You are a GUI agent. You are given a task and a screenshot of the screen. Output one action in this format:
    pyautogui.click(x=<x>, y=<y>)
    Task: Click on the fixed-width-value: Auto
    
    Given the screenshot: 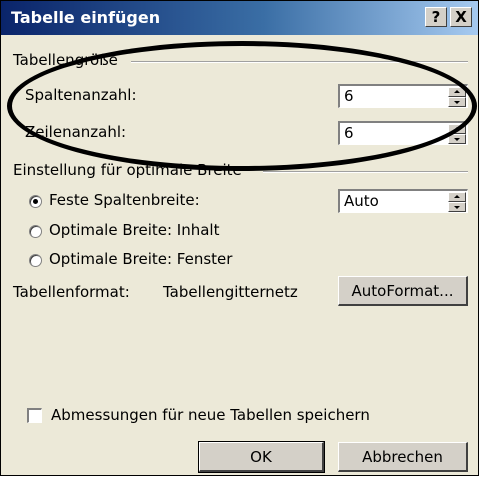 What is the action you would take?
    pyautogui.click(x=361, y=201)
    